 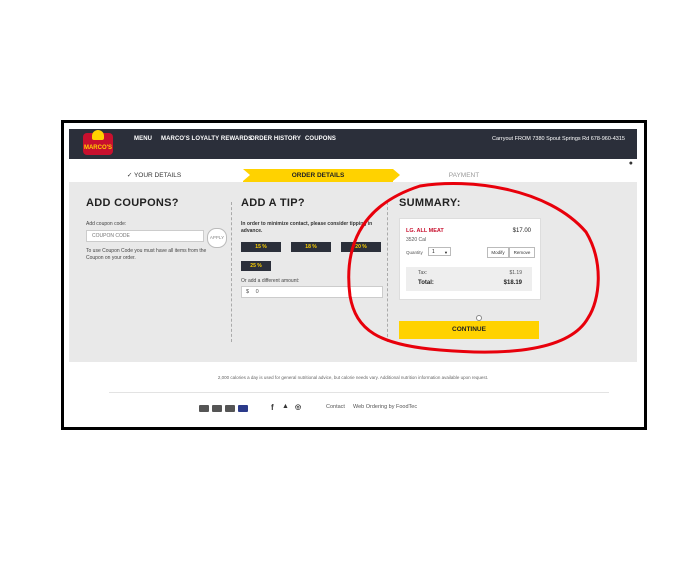 What do you see at coordinates (261, 247) in the screenshot?
I see `tip-15-button: 15 %` at bounding box center [261, 247].